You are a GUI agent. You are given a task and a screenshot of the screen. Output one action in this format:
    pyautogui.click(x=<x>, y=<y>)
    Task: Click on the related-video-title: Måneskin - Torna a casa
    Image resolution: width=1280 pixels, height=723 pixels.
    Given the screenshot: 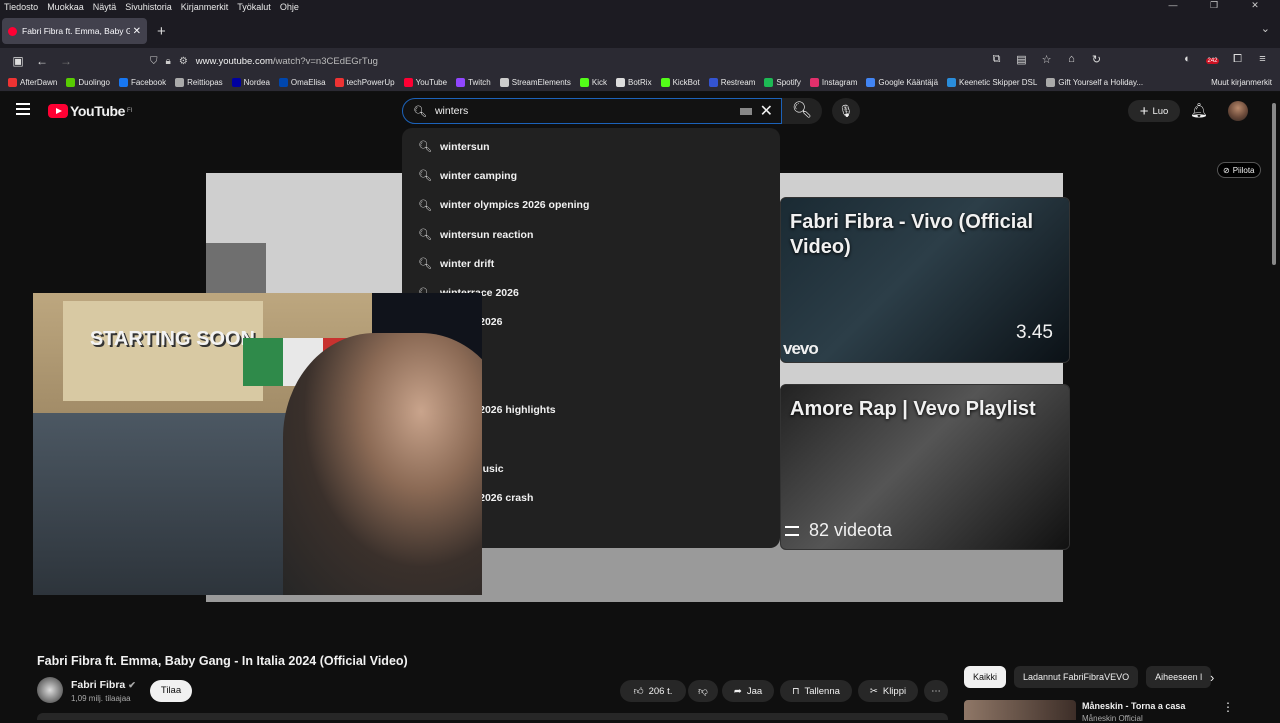 What is the action you would take?
    pyautogui.click(x=1133, y=706)
    